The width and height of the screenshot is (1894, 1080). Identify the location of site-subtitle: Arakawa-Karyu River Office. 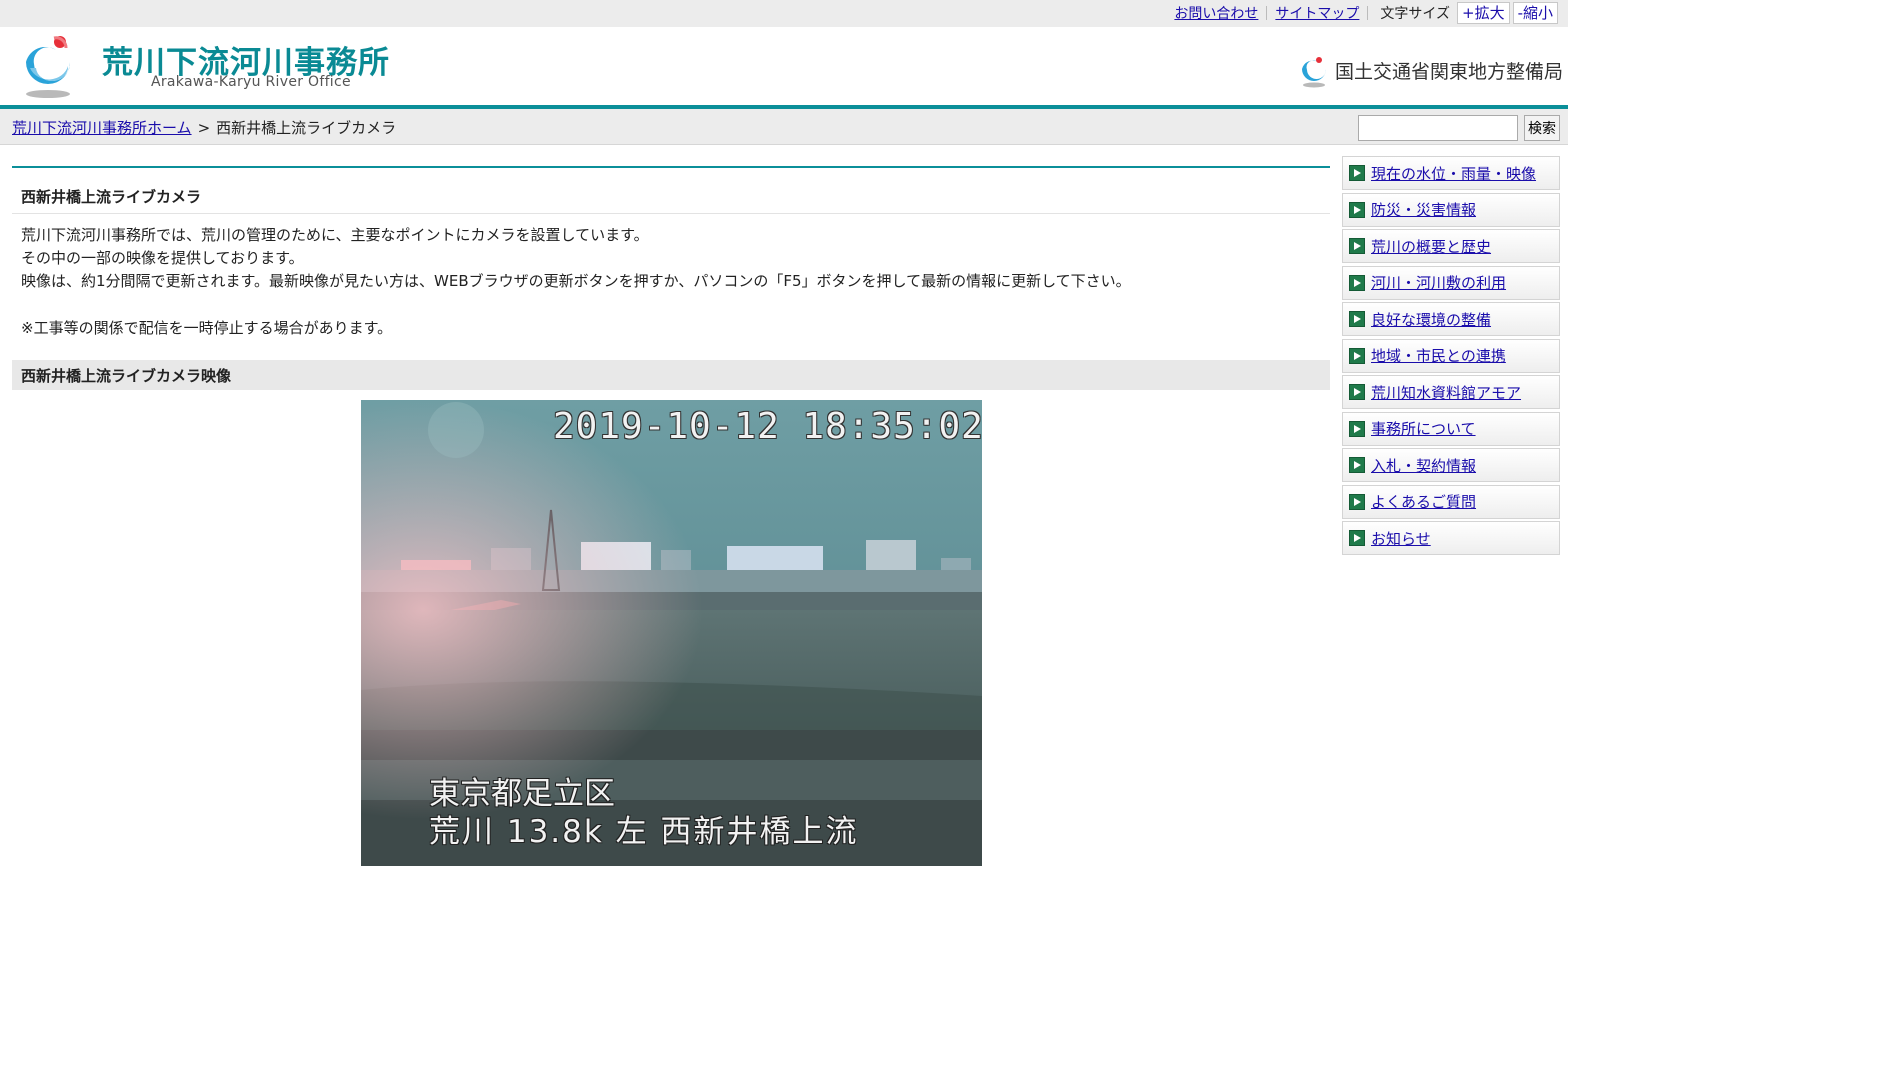
(251, 82).